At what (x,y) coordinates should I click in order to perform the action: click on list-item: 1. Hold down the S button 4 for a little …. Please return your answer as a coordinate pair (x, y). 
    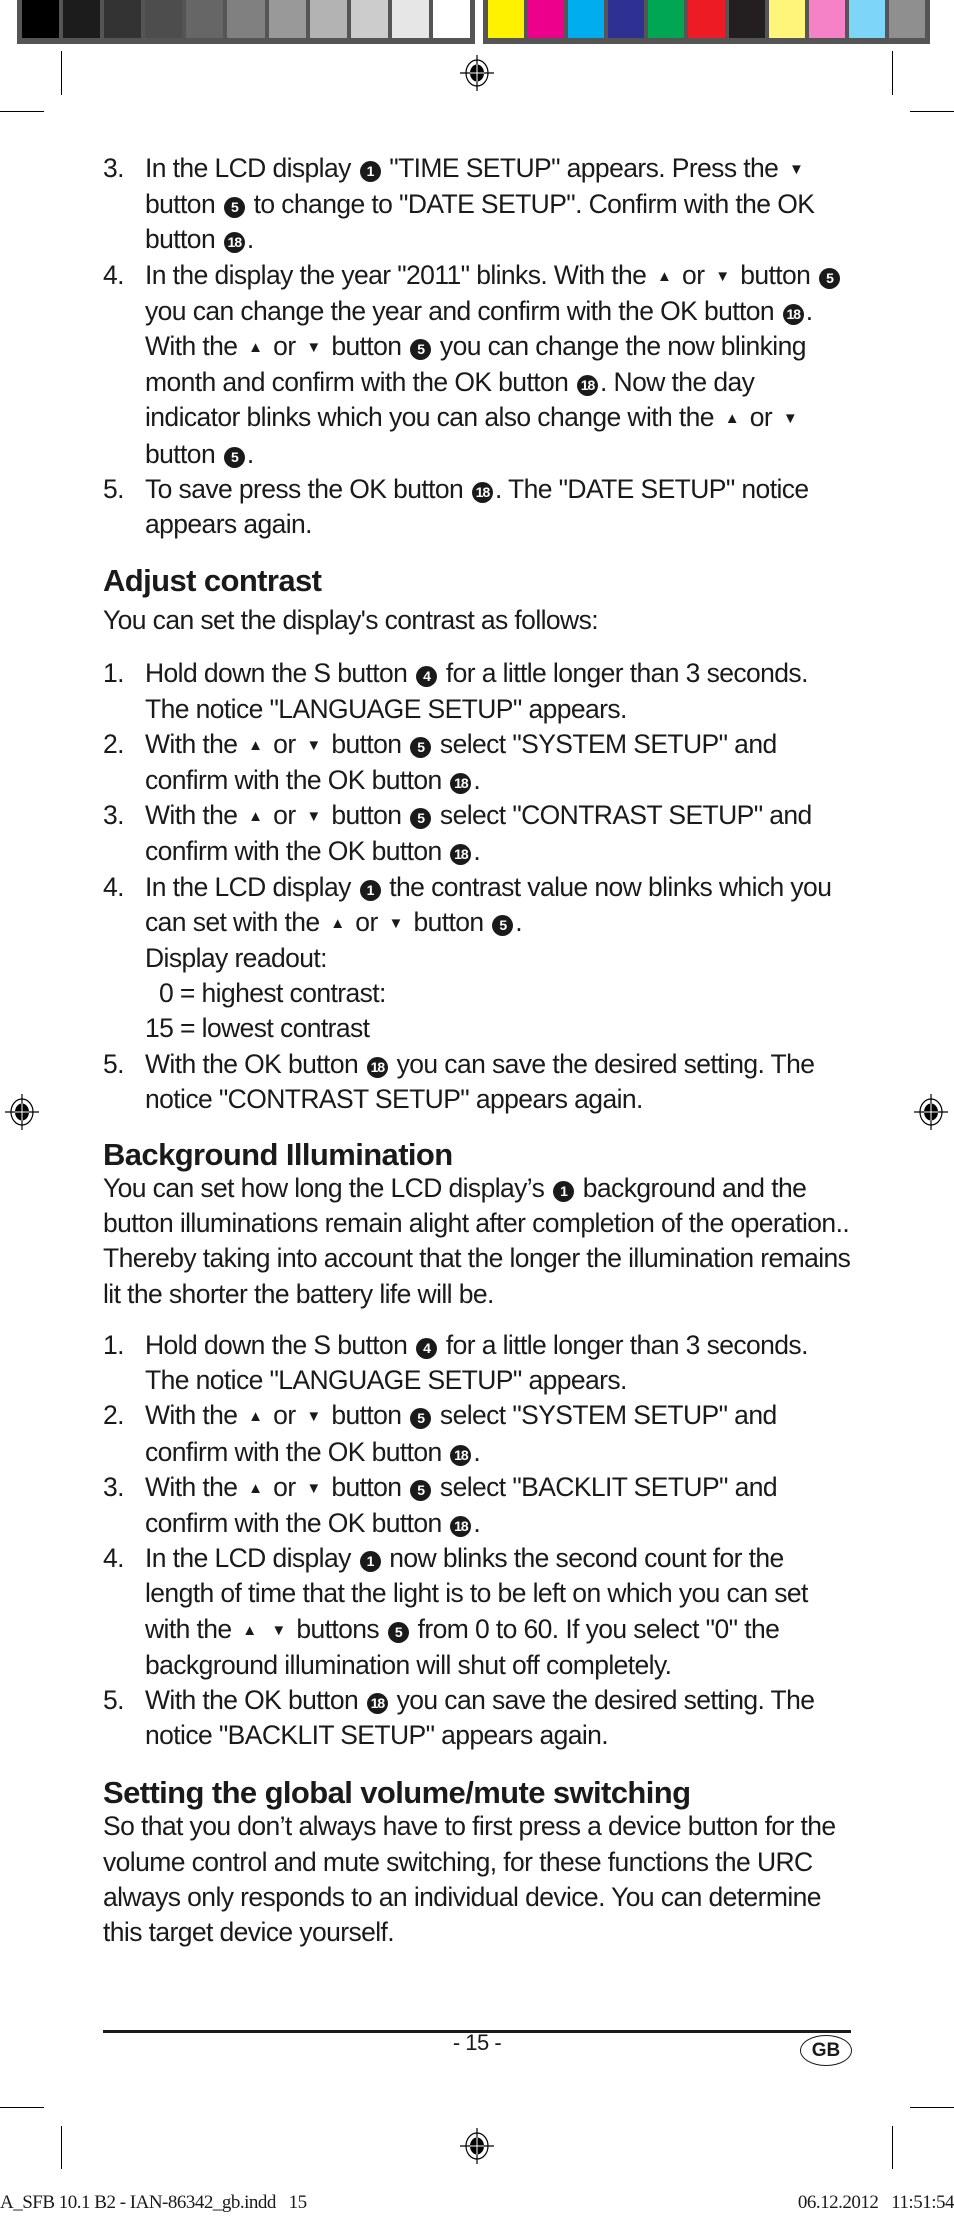
    Looking at the image, I should click on (477, 691).